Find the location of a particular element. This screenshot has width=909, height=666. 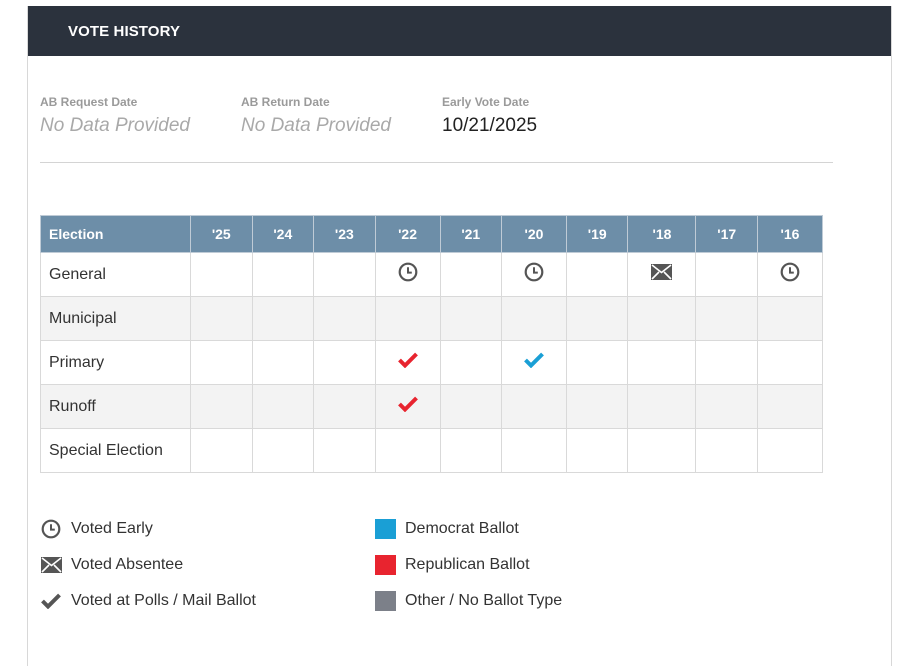

election-type-label: General is located at coordinates (115, 274).